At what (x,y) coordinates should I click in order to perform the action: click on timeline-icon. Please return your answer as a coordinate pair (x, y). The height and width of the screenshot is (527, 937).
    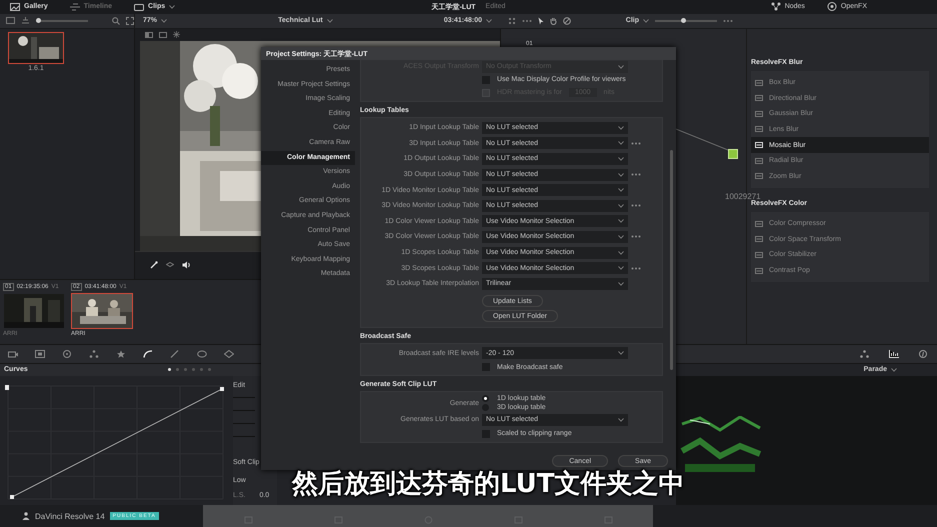
    Looking at the image, I should click on (75, 6).